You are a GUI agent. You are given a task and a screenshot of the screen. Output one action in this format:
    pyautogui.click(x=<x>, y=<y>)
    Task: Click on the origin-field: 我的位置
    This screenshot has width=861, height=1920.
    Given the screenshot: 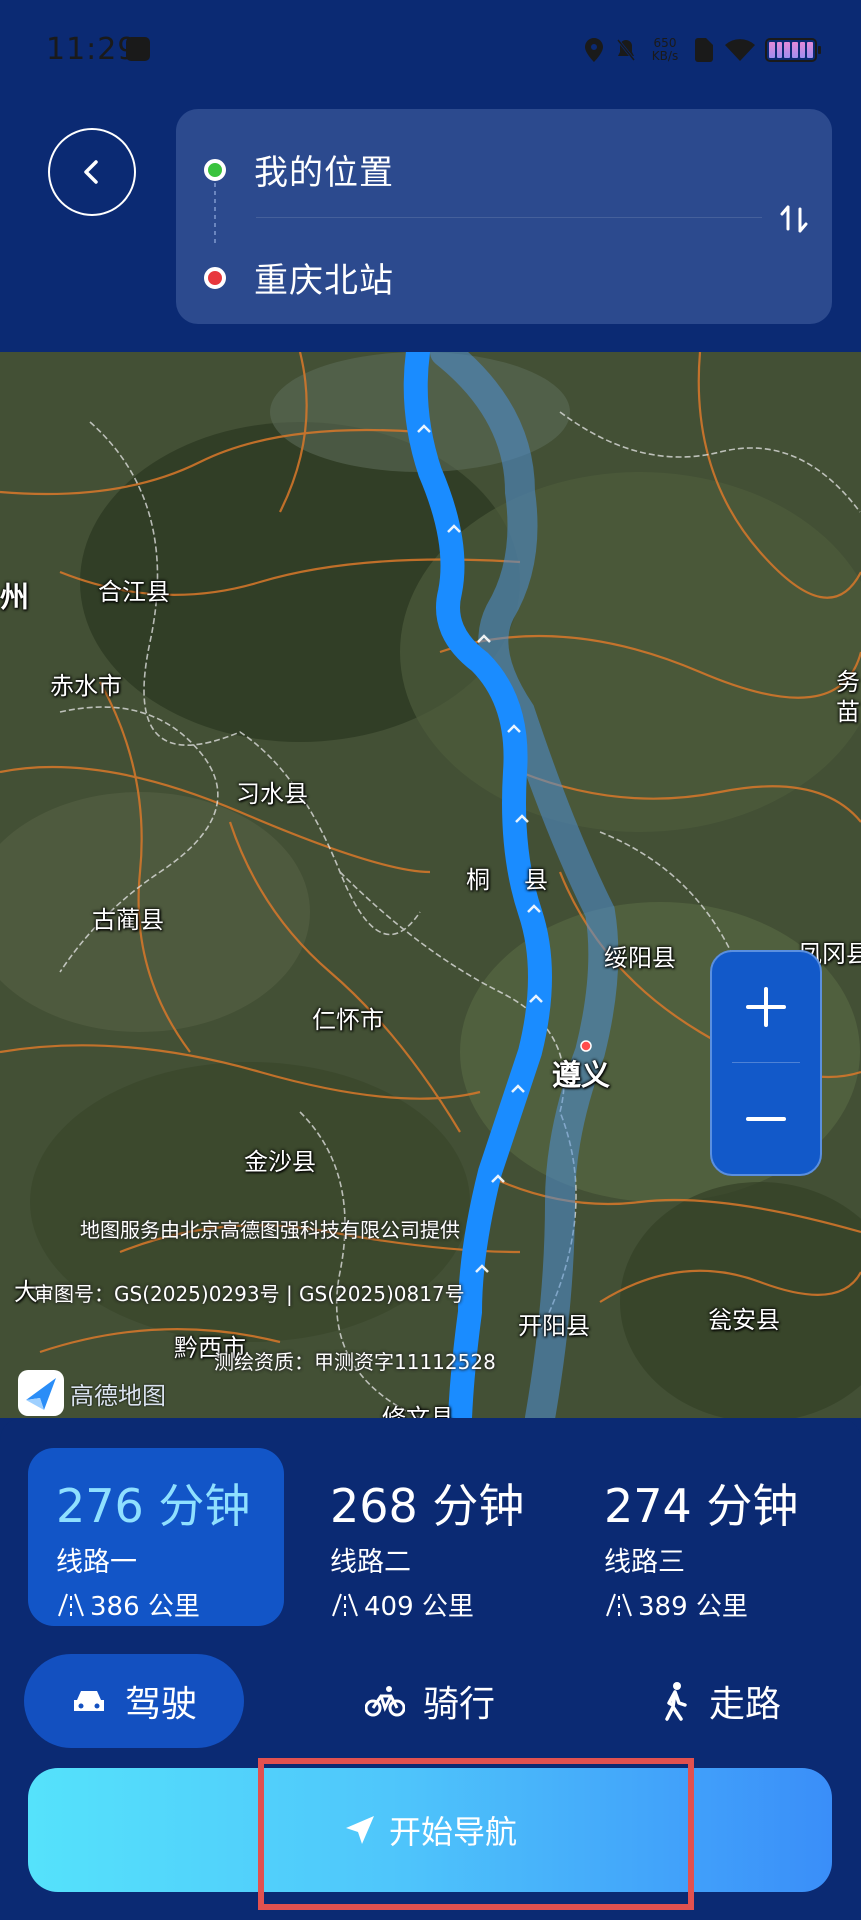 What is the action you would take?
    pyautogui.click(x=299, y=169)
    